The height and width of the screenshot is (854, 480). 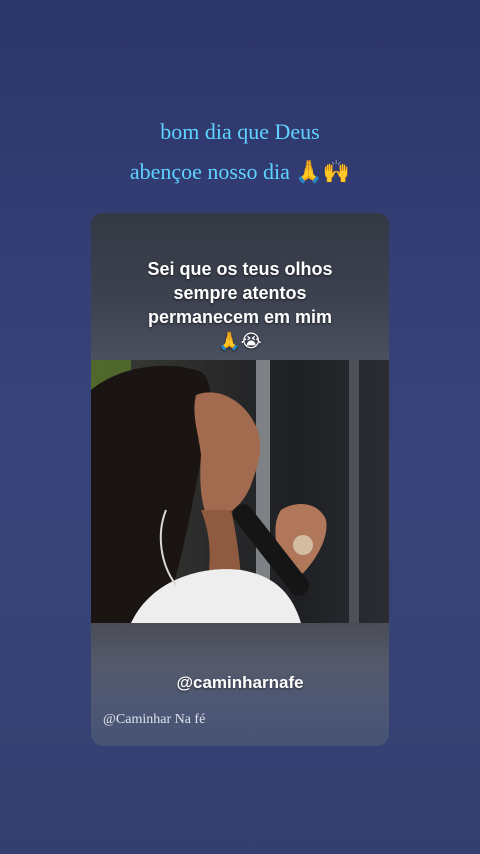 I want to click on caption-line-2: abençoe nosso dia 🙏🙌, so click(x=240, y=171).